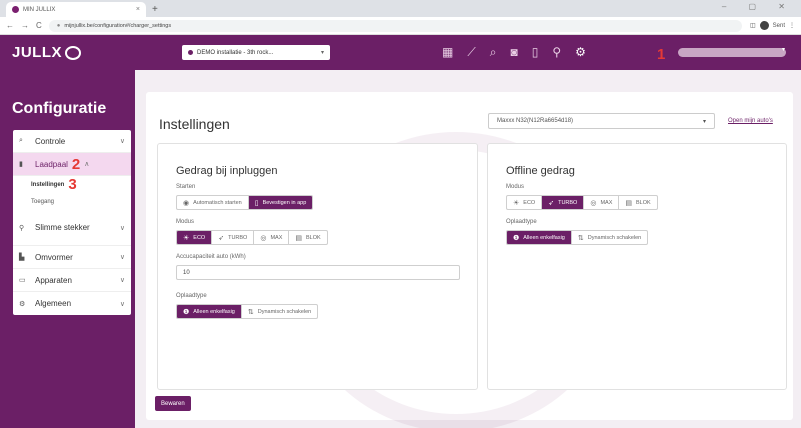  I want to click on user-menu-chevron-icon: ▾, so click(783, 49).